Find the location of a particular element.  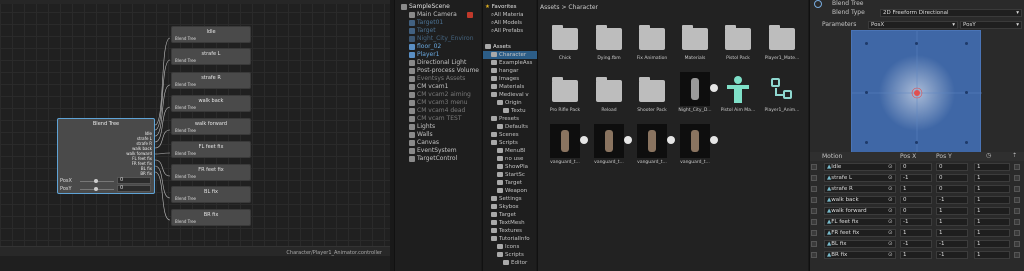

blend-node-strafe-l: strafe L Blend Tree is located at coordinates (211, 56).